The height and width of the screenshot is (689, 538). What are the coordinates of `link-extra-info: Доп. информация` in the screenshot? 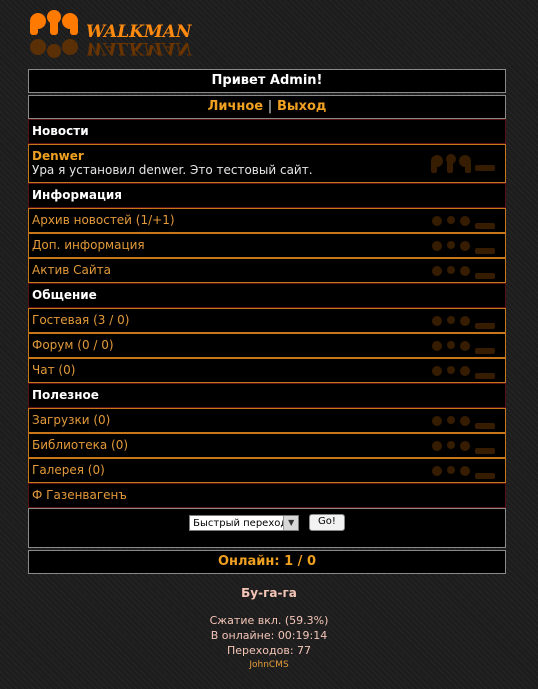 It's located at (267, 245).